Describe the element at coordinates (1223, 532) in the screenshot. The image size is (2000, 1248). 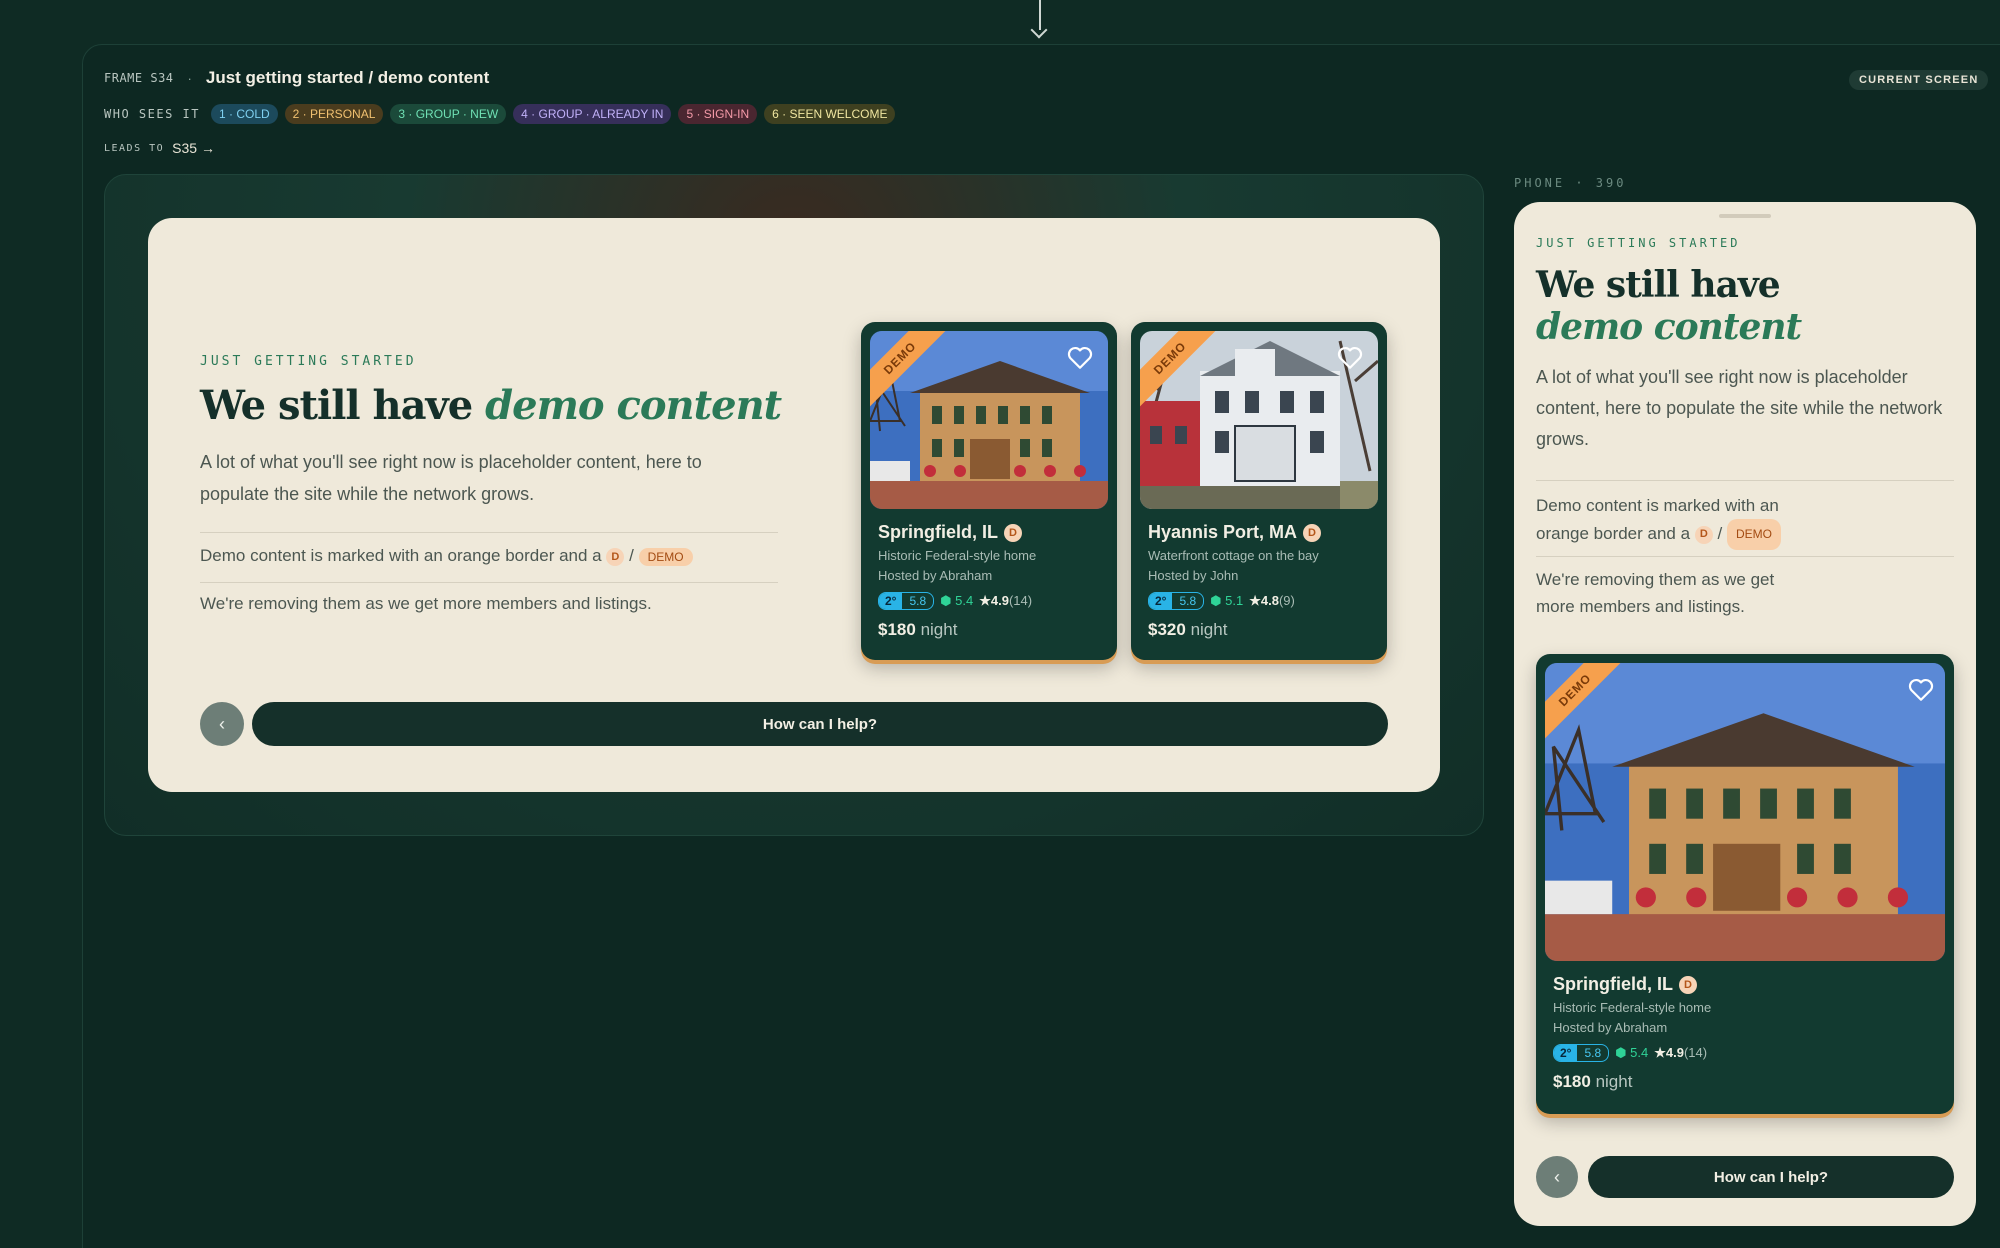
I see `listing-city: Hyannis Port, MA` at that location.